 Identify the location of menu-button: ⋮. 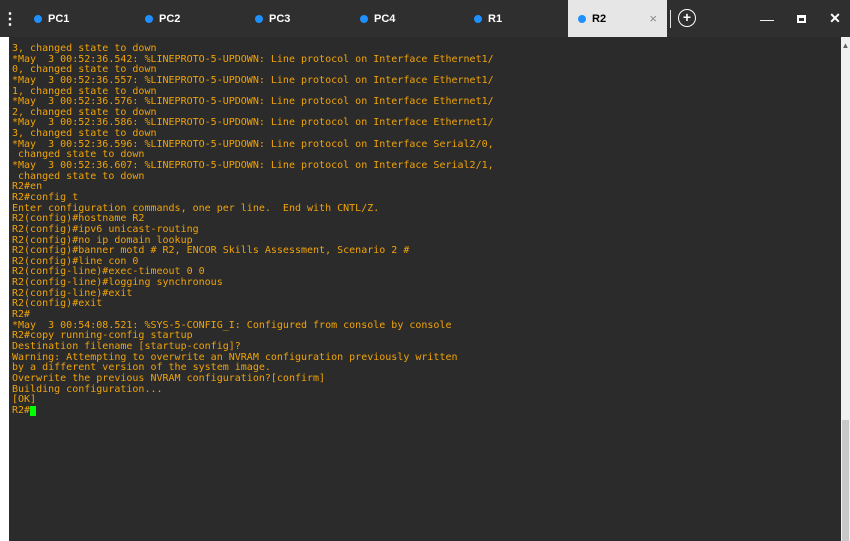
(10, 18).